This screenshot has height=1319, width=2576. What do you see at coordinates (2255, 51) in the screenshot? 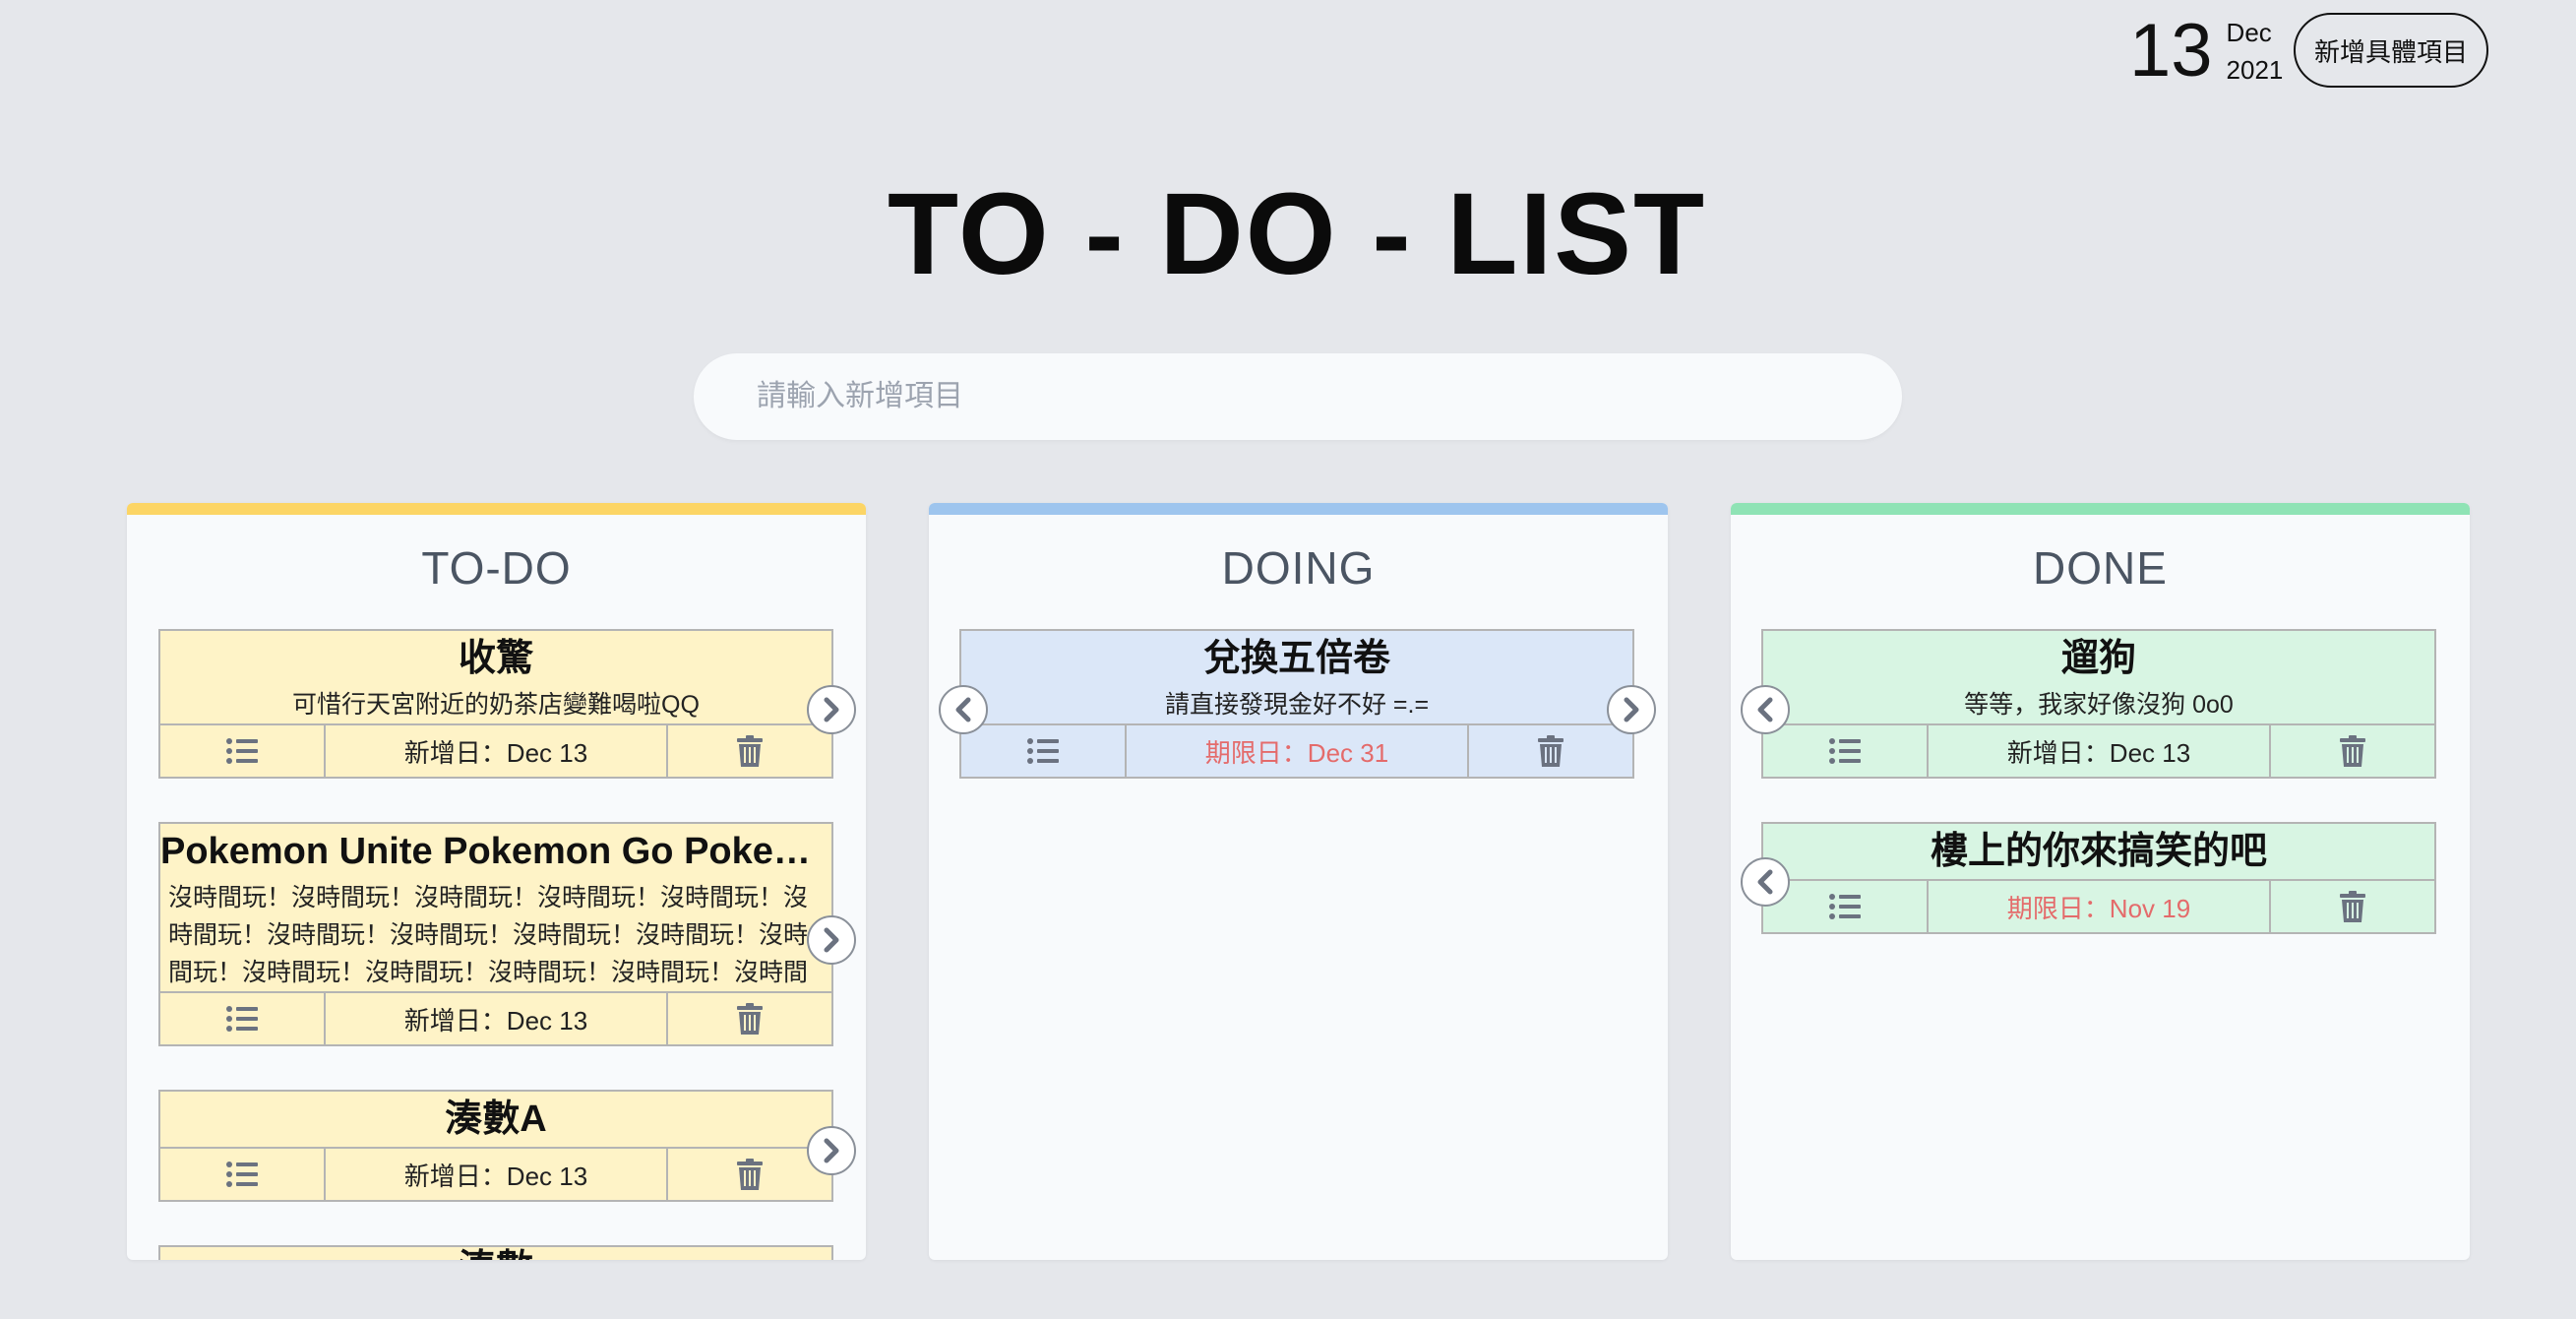
I see `date-month-year: Dec 2021` at bounding box center [2255, 51].